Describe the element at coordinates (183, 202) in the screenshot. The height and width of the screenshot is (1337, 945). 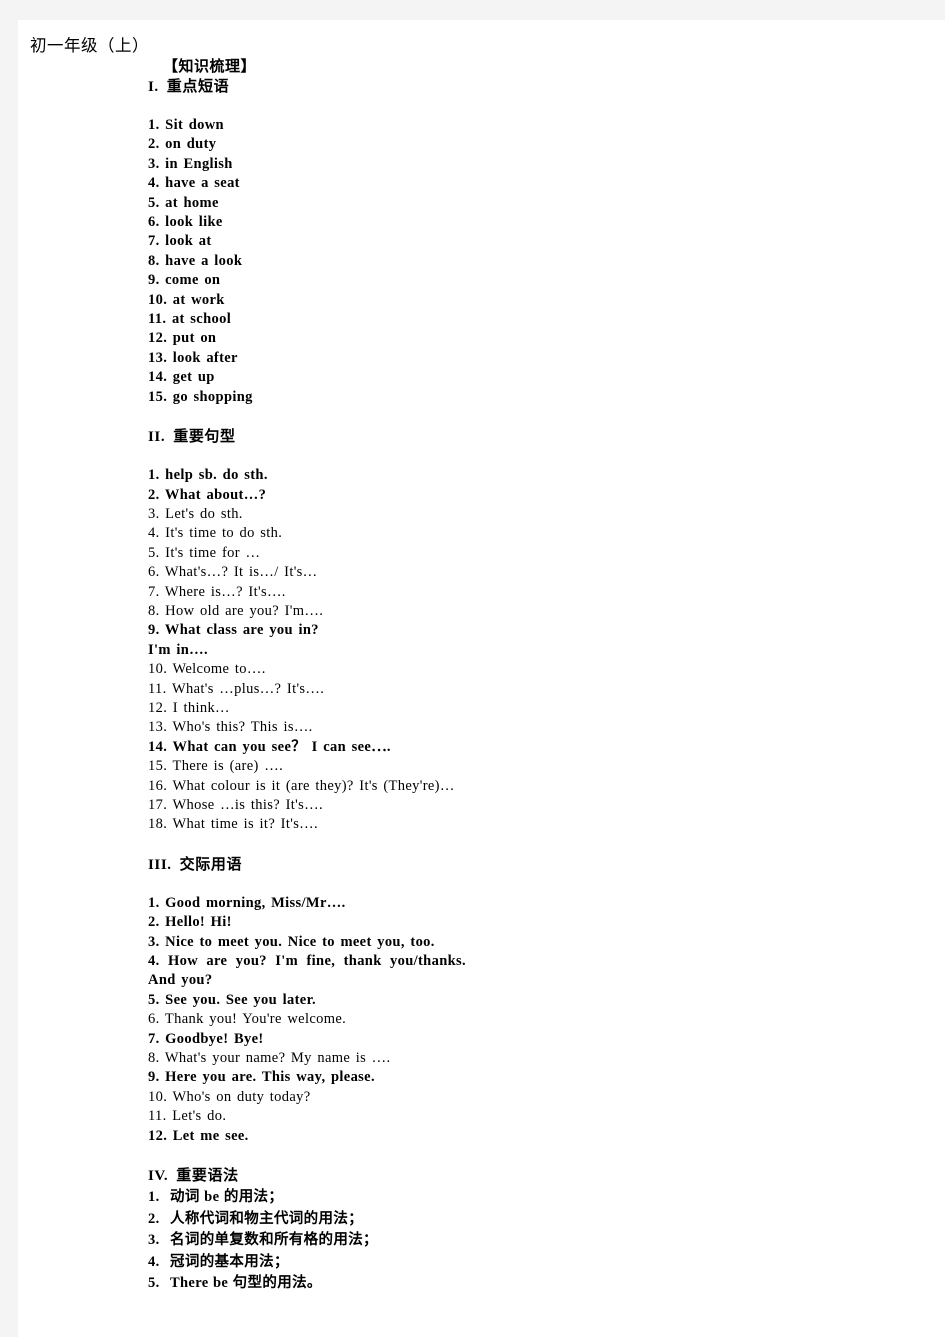
I see `list-item: 5. at home` at that location.